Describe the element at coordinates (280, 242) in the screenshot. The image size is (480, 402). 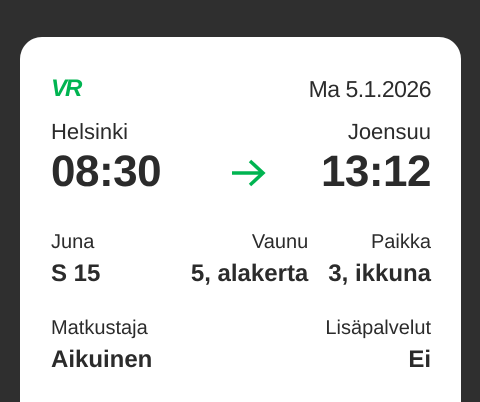
I see `field-label: Vaunu` at that location.